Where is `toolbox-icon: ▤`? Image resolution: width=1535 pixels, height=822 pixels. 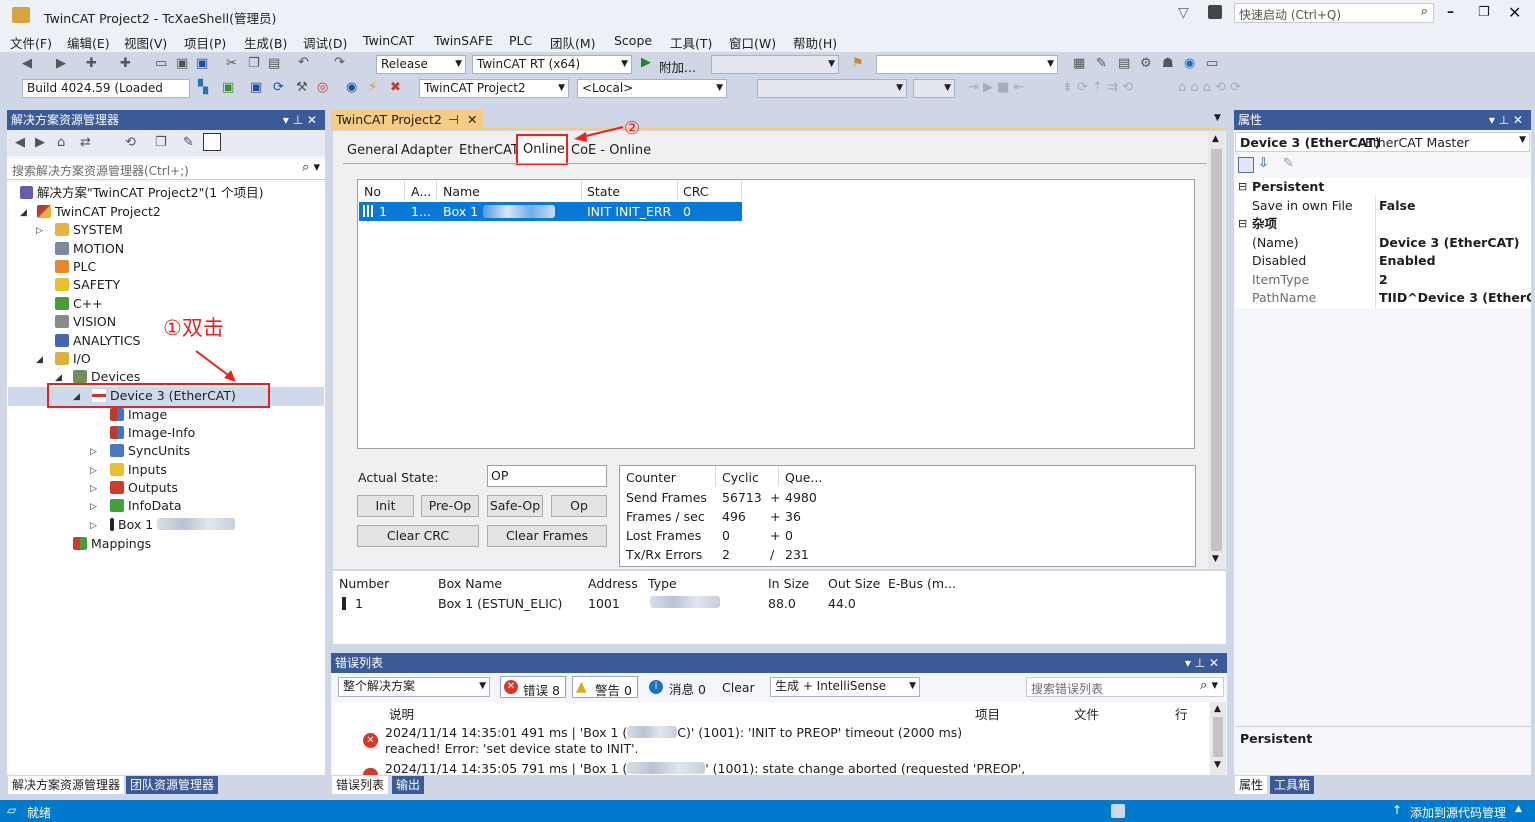
toolbox-icon: ▤ is located at coordinates (1124, 63).